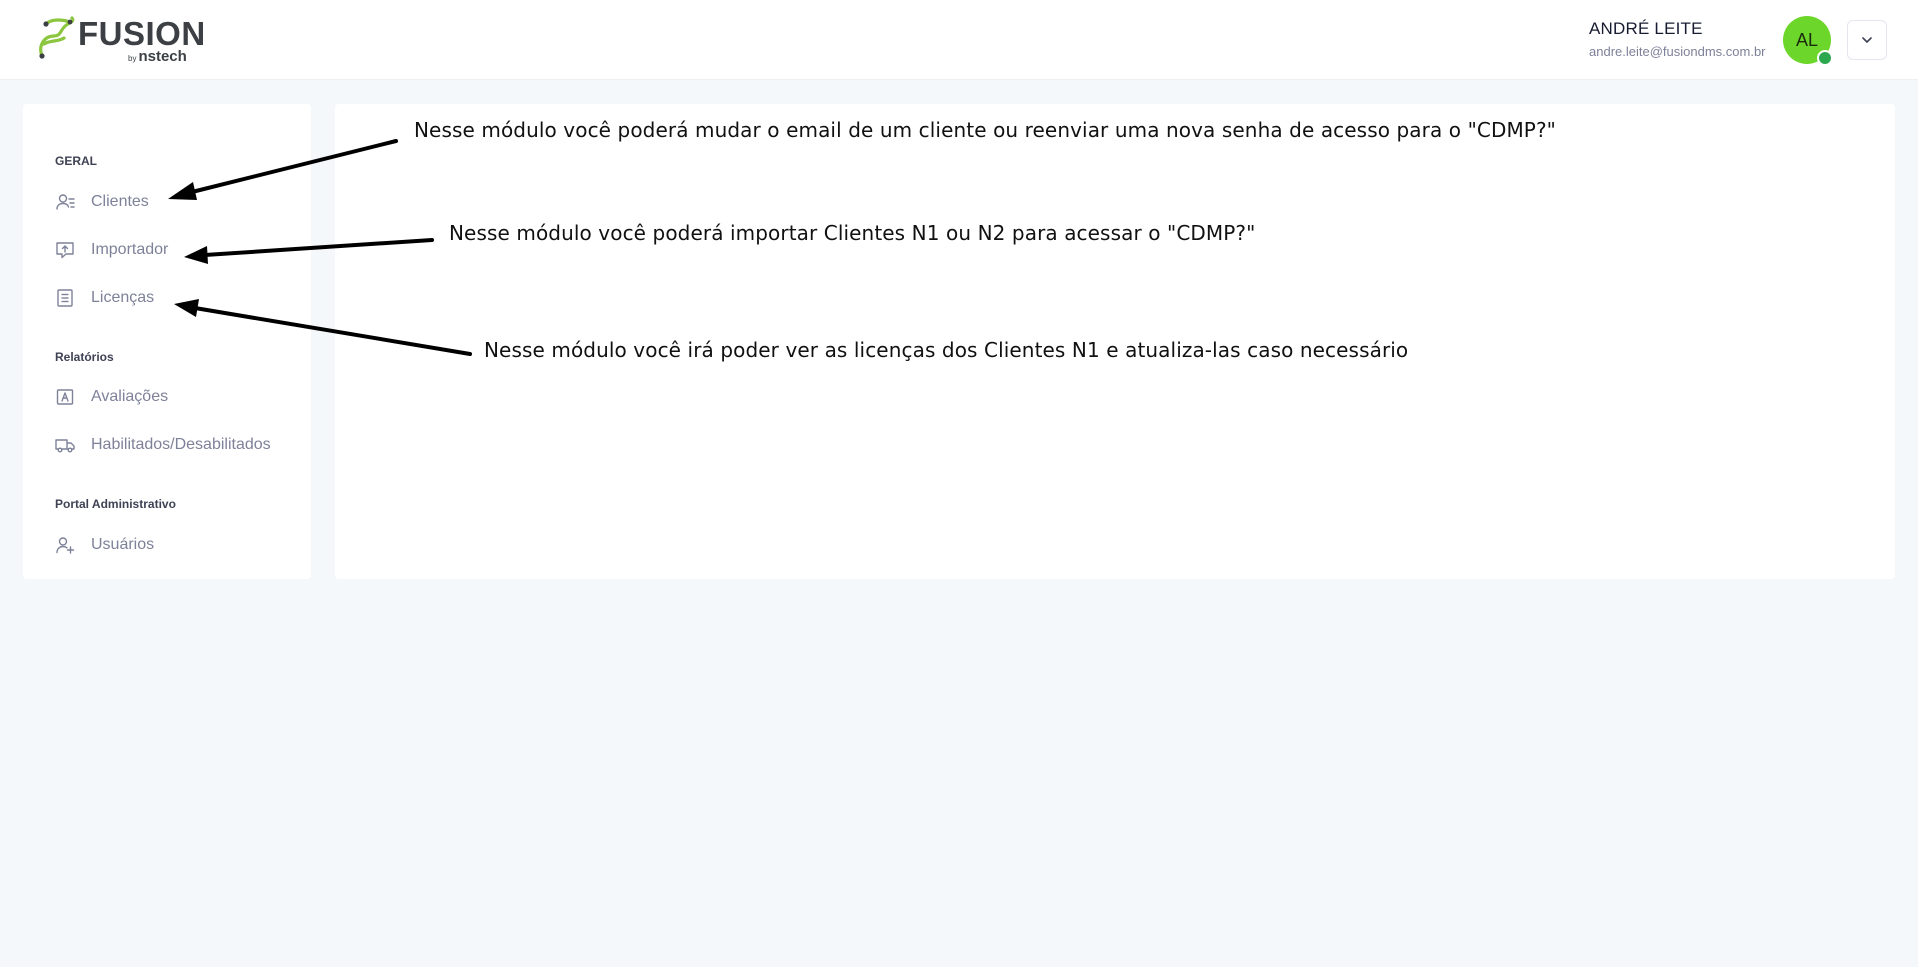 This screenshot has height=967, width=1918. What do you see at coordinates (132, 58) in the screenshot?
I see `logo-by: by` at bounding box center [132, 58].